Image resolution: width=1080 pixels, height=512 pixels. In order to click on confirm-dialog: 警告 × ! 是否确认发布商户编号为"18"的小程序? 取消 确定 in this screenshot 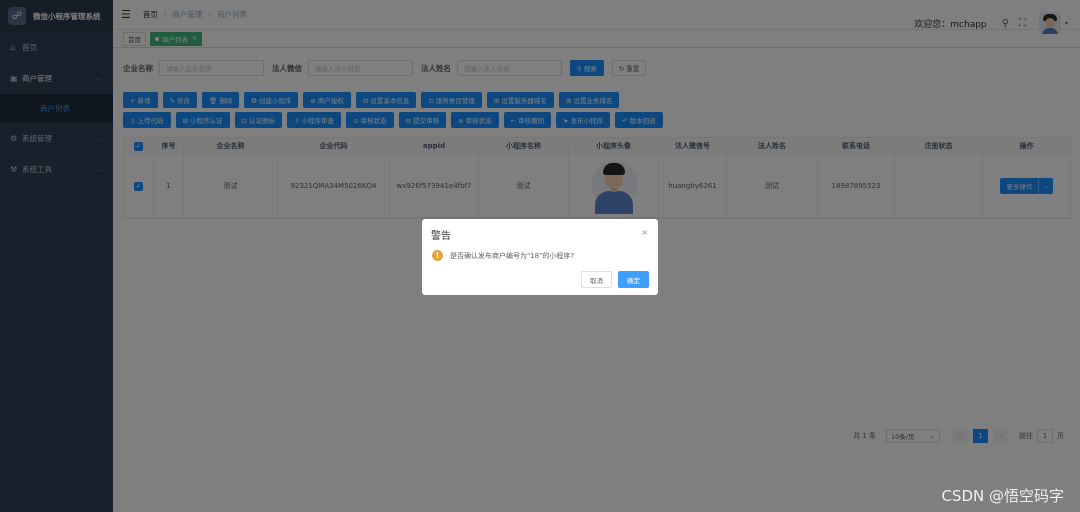, I will do `click(540, 257)`.